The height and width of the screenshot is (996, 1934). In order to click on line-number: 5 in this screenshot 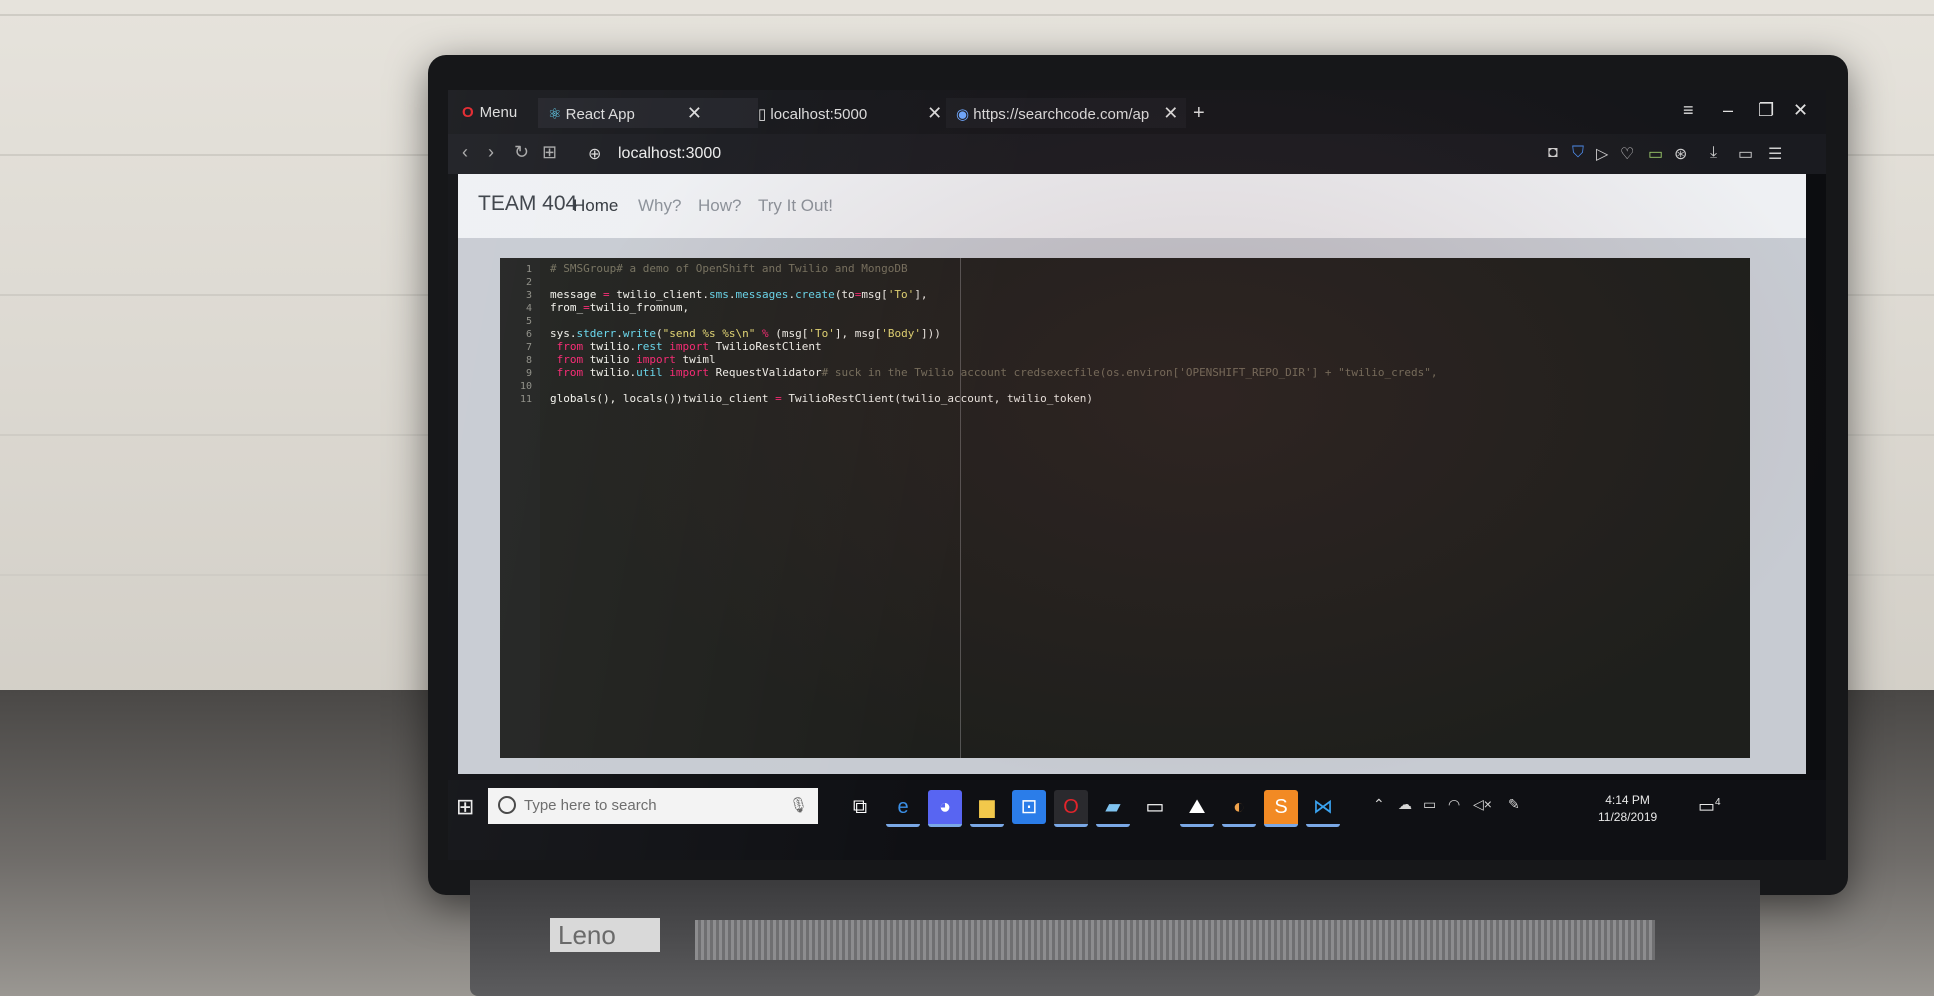, I will do `click(528, 321)`.